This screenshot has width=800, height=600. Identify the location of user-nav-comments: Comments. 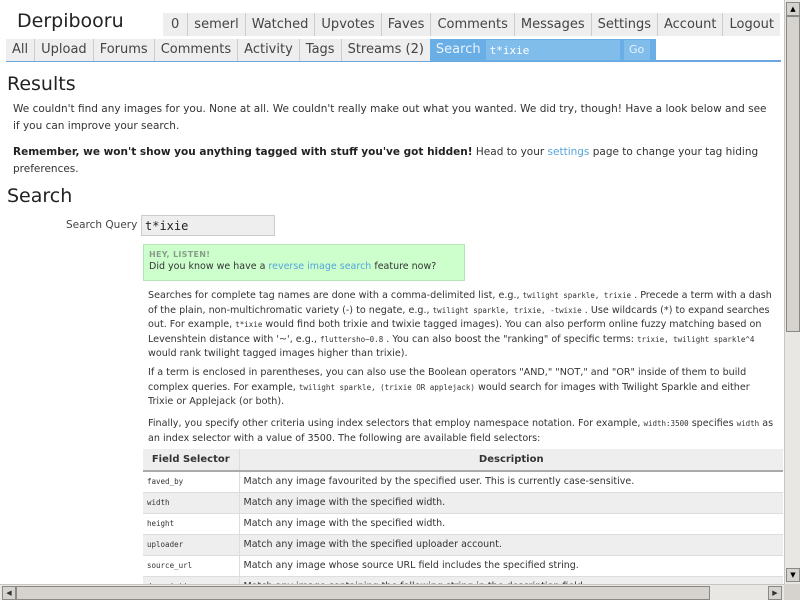
(471, 24).